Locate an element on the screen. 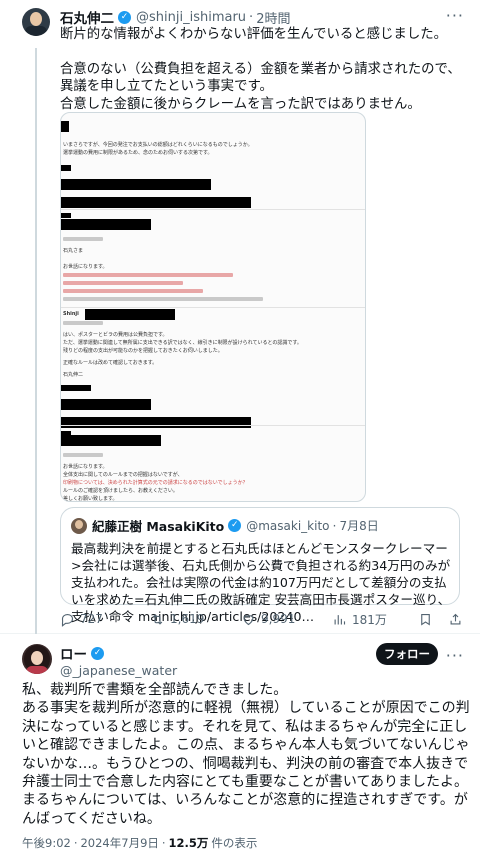 This screenshot has height=856, width=480. views-count: 181万 is located at coordinates (369, 619).